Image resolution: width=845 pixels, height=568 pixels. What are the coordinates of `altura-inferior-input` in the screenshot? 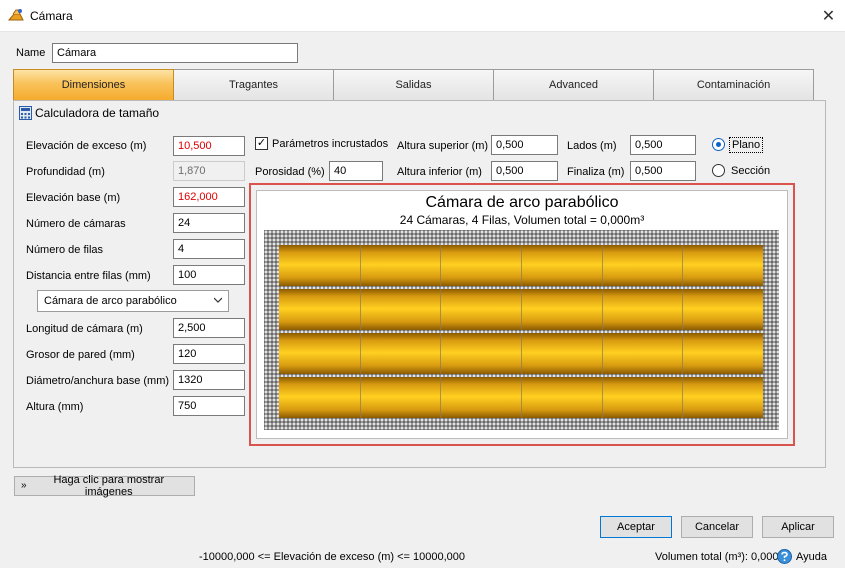 It's located at (524, 171).